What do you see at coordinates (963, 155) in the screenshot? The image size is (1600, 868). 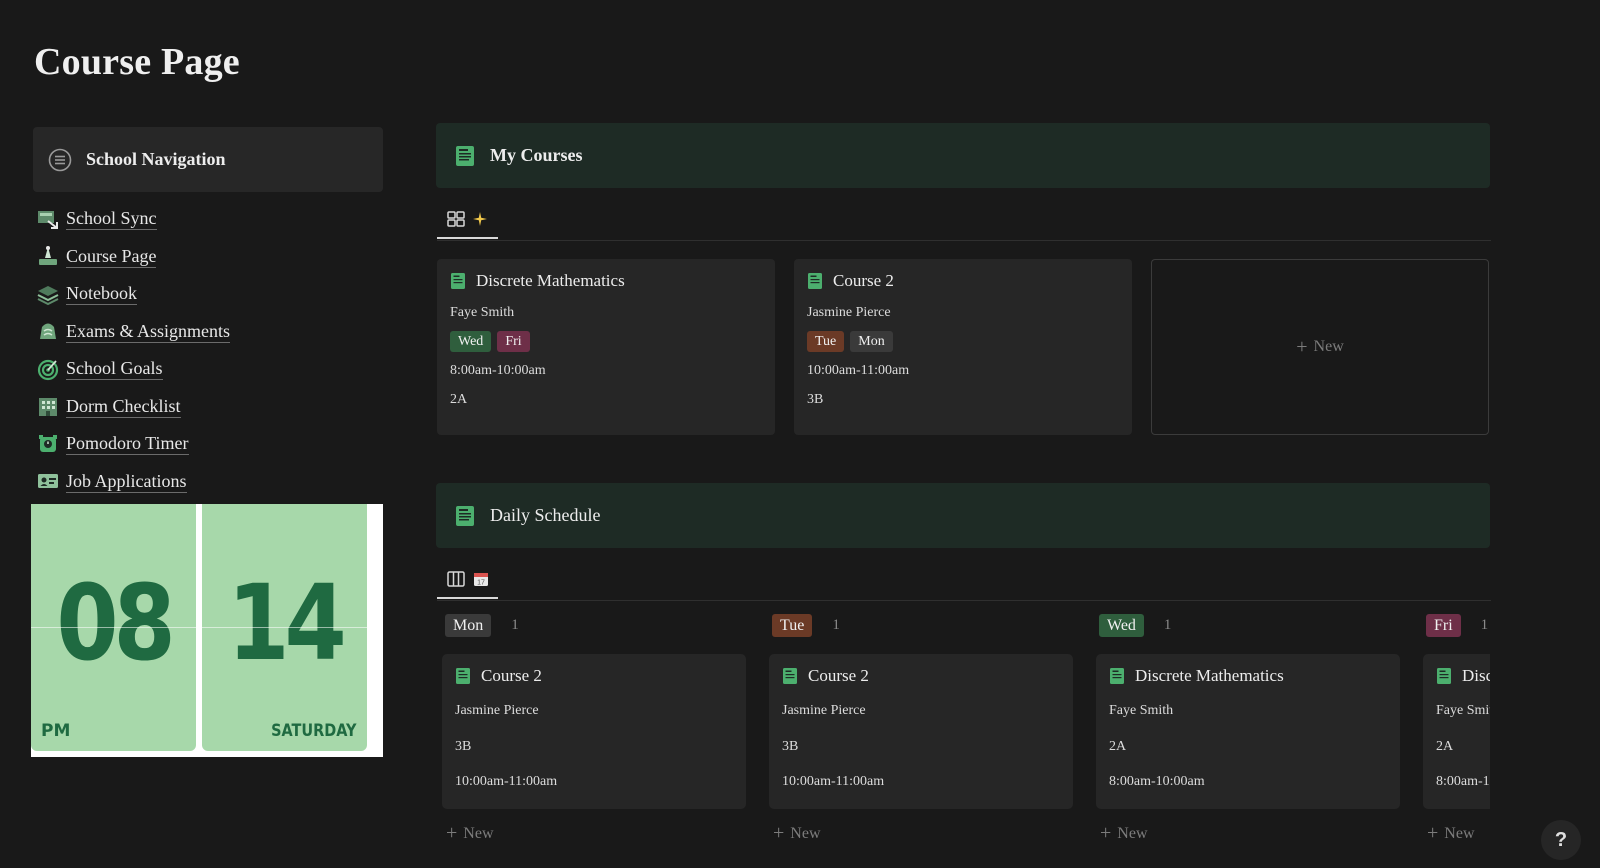 I see `my-courses-header: My Courses` at bounding box center [963, 155].